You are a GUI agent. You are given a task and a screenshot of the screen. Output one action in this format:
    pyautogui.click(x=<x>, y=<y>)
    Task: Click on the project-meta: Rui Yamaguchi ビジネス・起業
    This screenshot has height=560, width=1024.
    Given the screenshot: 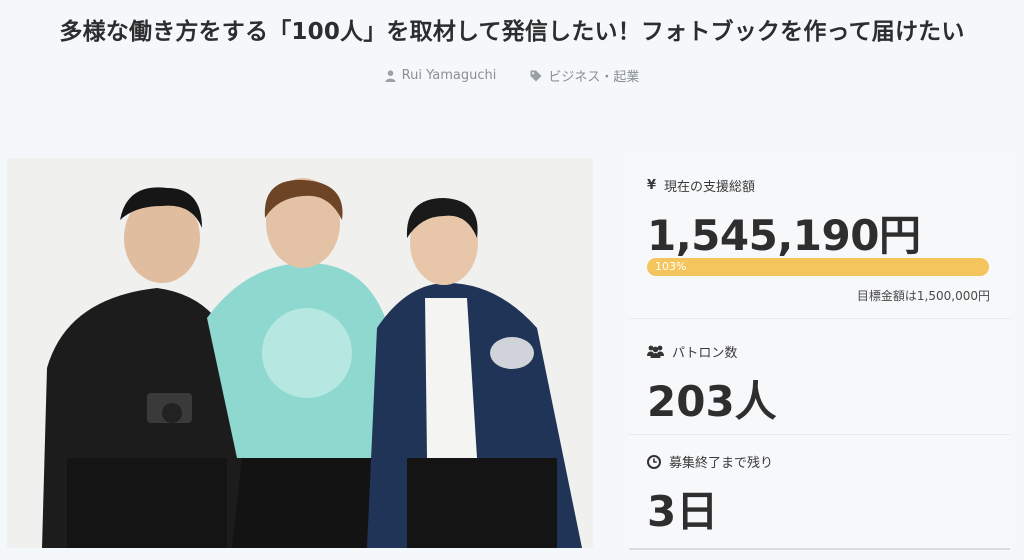 What is the action you would take?
    pyautogui.click(x=512, y=75)
    